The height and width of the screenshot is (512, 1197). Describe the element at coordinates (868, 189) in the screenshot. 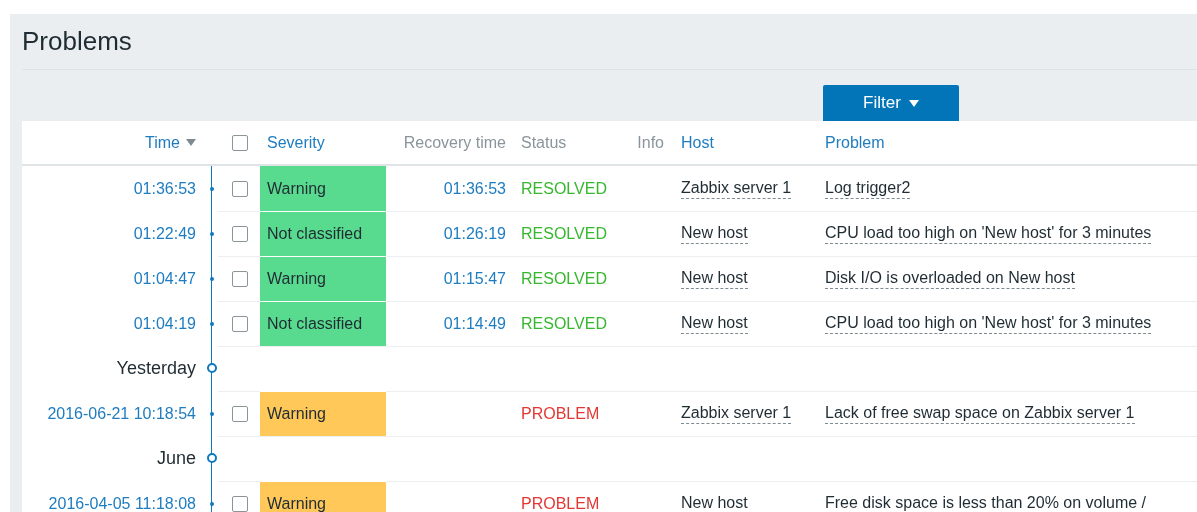

I see `problem-link: Log trigger2` at that location.